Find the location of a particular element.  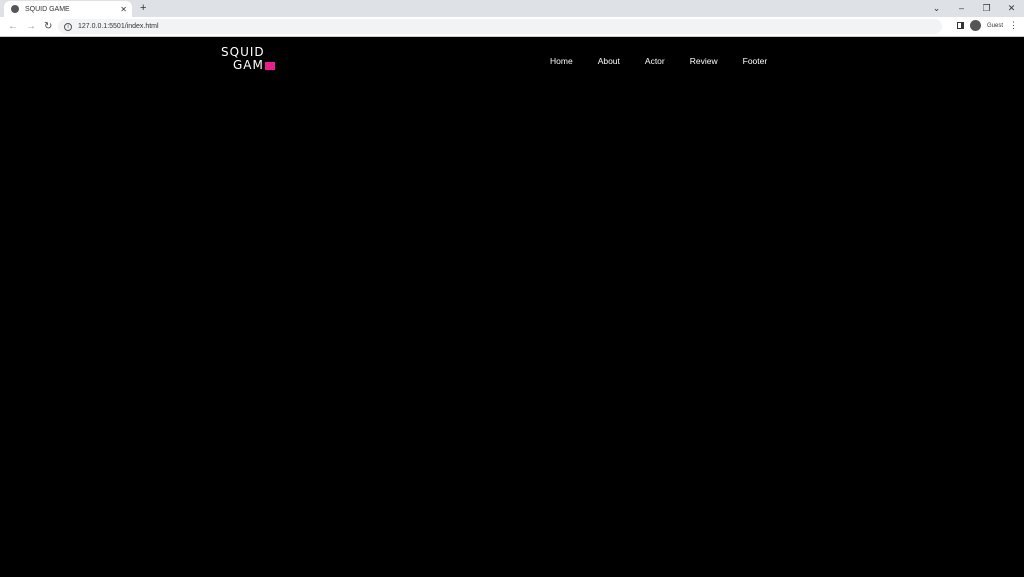

main-nav: Home About Actor Review Footer is located at coordinates (671, 61).